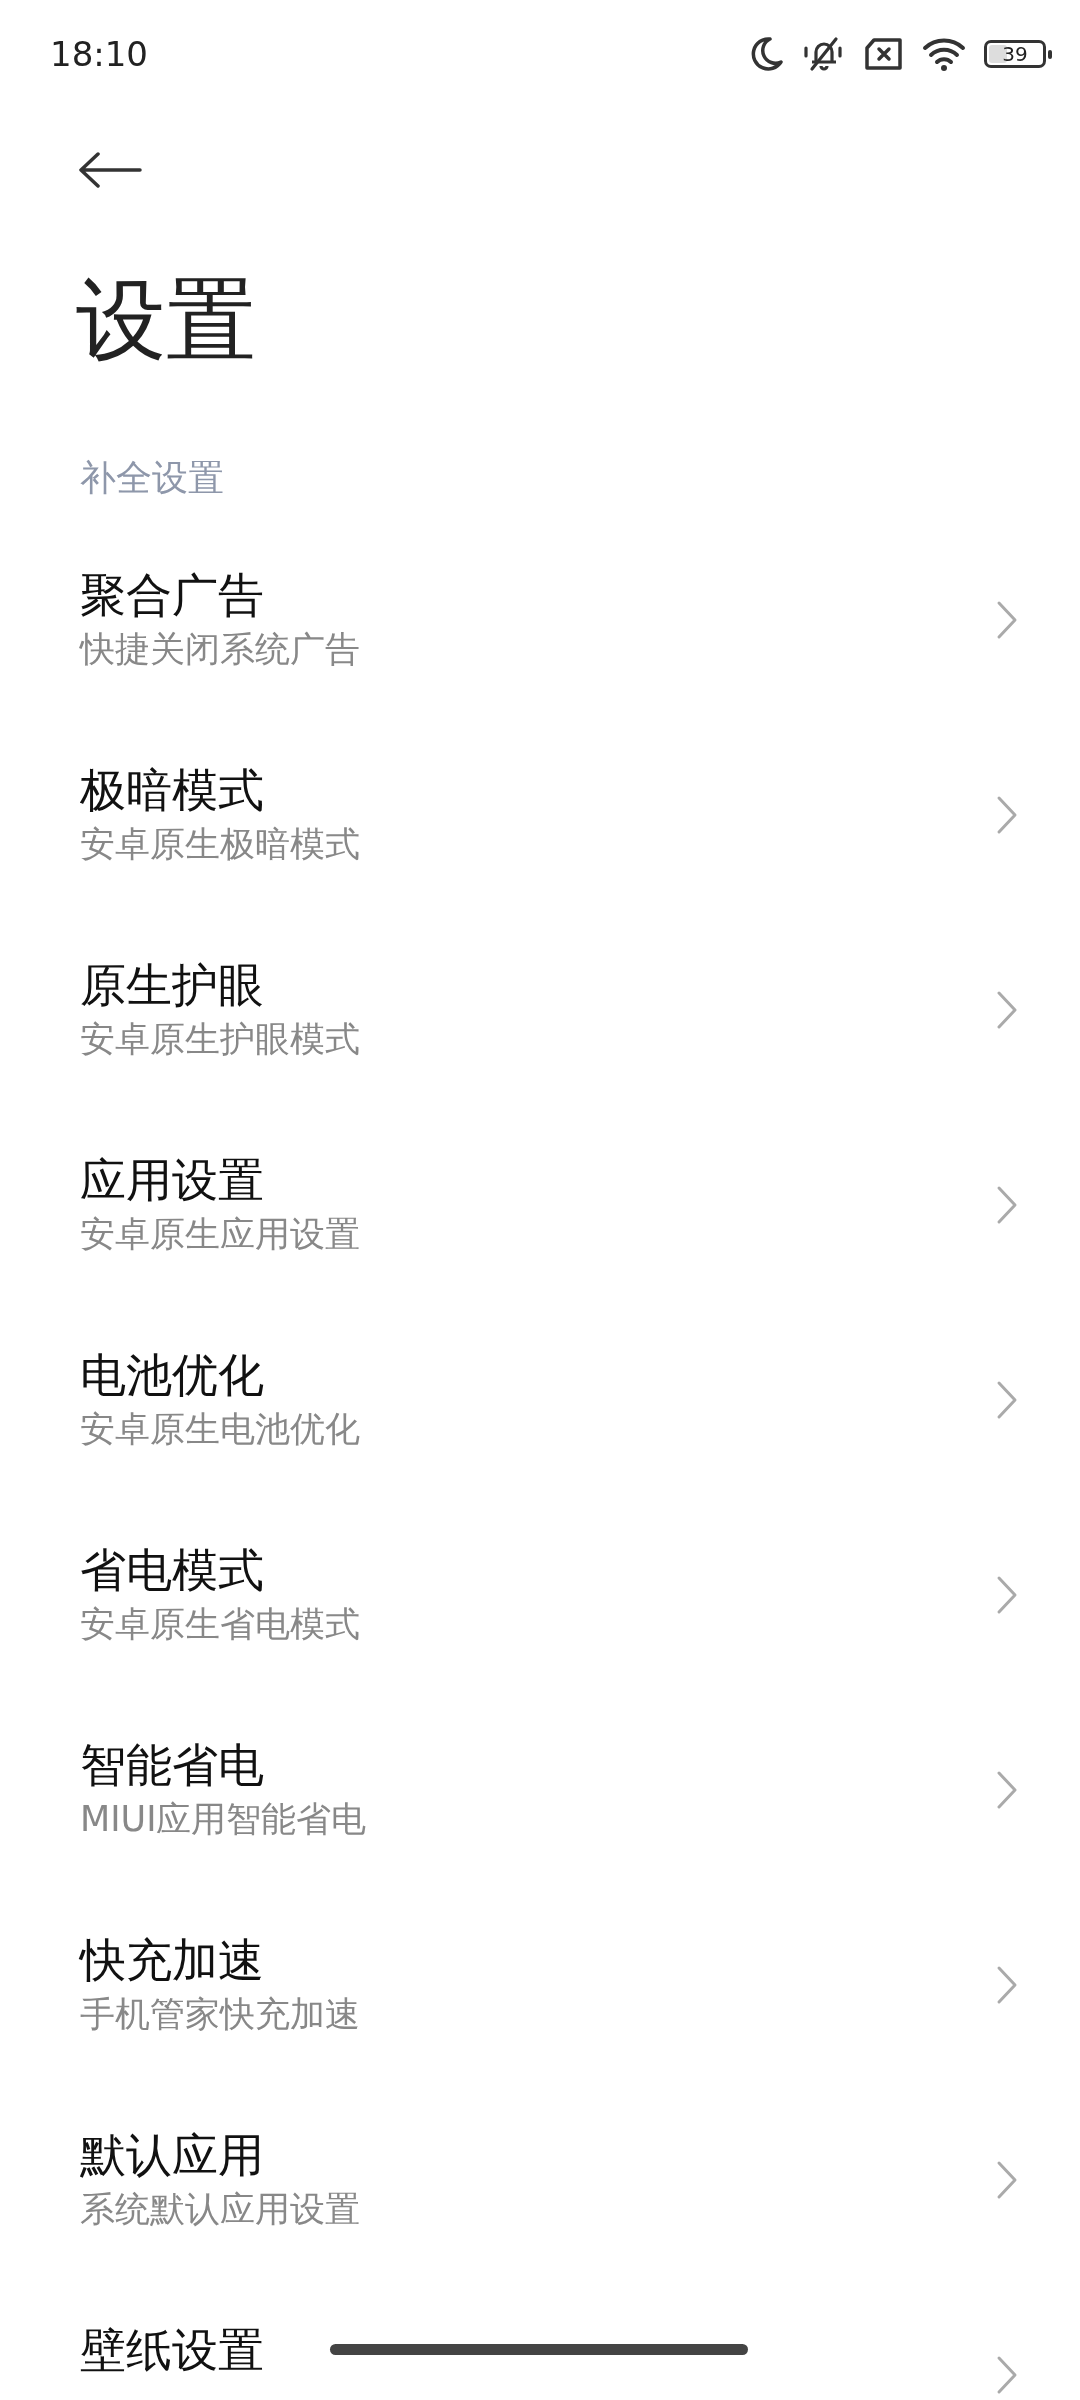 Image resolution: width=1080 pixels, height=2400 pixels. Describe the element at coordinates (540, 1795) in the screenshot. I see `settings-item: 智能省电 MIUI应用智能省电` at that location.